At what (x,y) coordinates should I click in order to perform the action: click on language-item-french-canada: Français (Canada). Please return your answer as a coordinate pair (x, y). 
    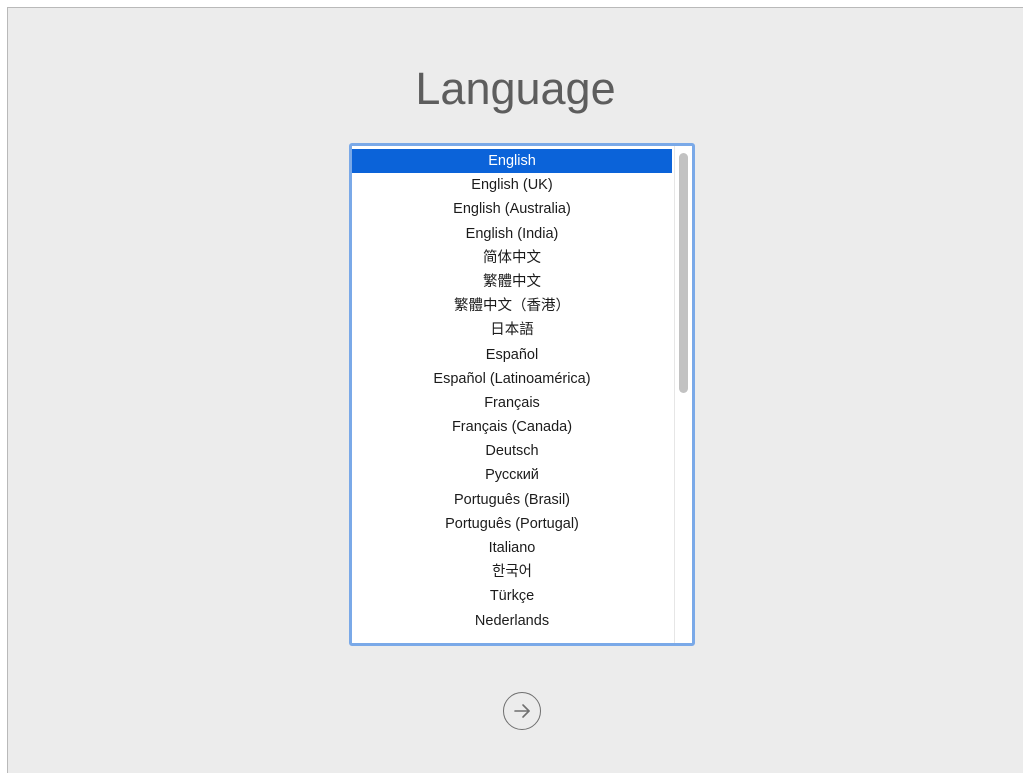
    Looking at the image, I should click on (512, 427).